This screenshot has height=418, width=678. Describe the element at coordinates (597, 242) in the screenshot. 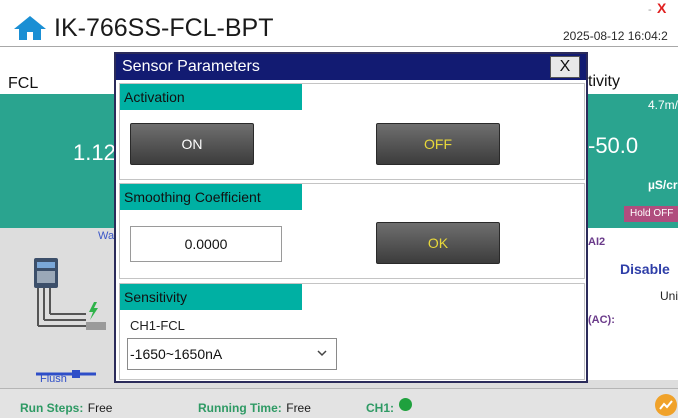

I see `ai2-label: AI2` at that location.